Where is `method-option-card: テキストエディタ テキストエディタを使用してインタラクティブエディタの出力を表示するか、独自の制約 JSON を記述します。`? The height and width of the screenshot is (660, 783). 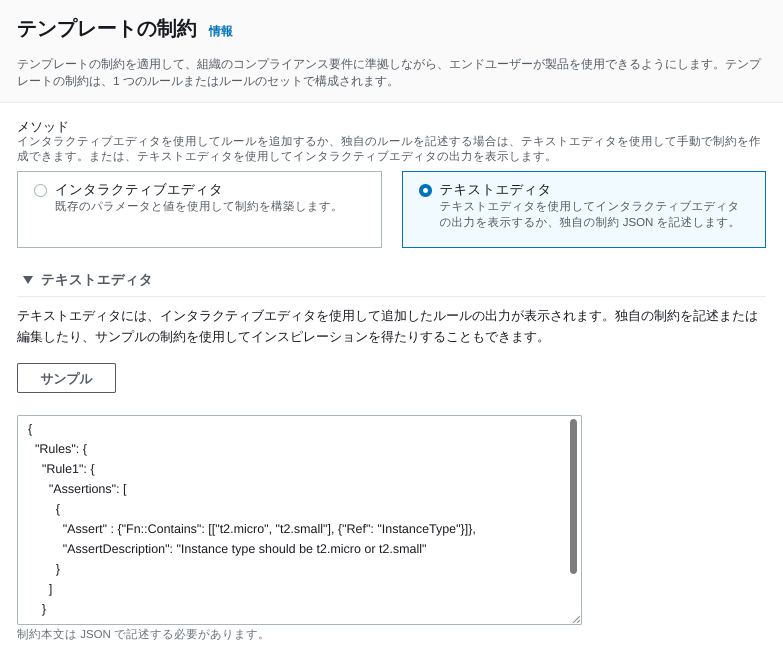
method-option-card: テキストエディタ テキストエディタを使用してインタラクティブエディタの出力を表示するか、独自の制約 JSON を記述します。 is located at coordinates (584, 209).